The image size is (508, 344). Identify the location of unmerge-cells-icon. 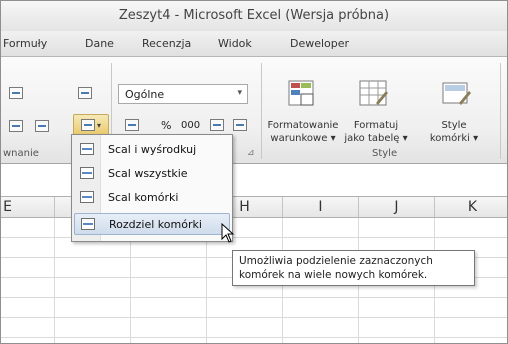
(88, 224).